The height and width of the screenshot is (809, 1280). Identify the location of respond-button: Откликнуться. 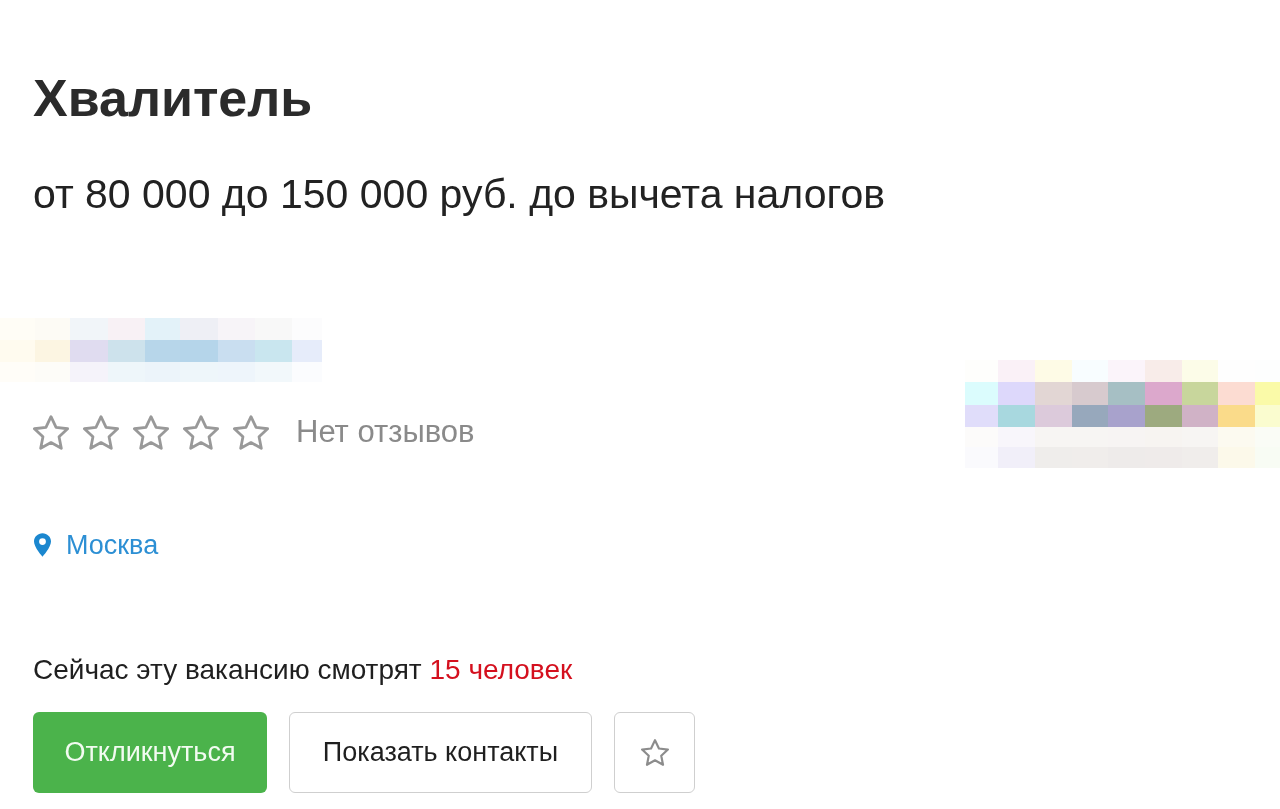
(150, 752).